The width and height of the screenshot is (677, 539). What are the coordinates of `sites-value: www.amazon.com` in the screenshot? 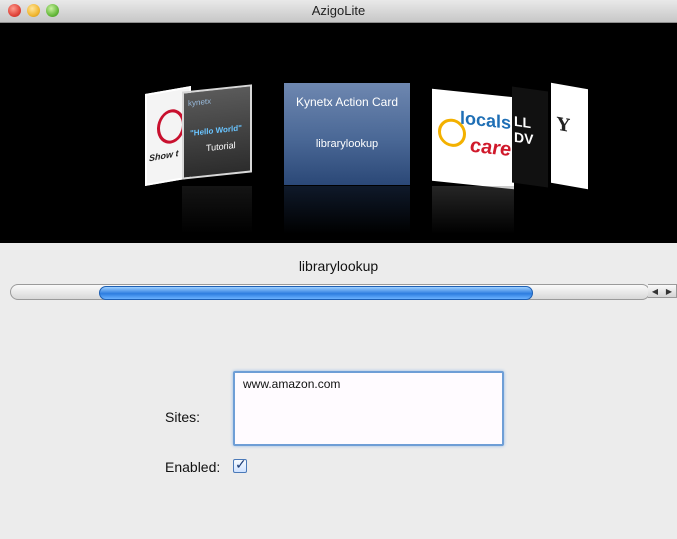 It's located at (292, 384).